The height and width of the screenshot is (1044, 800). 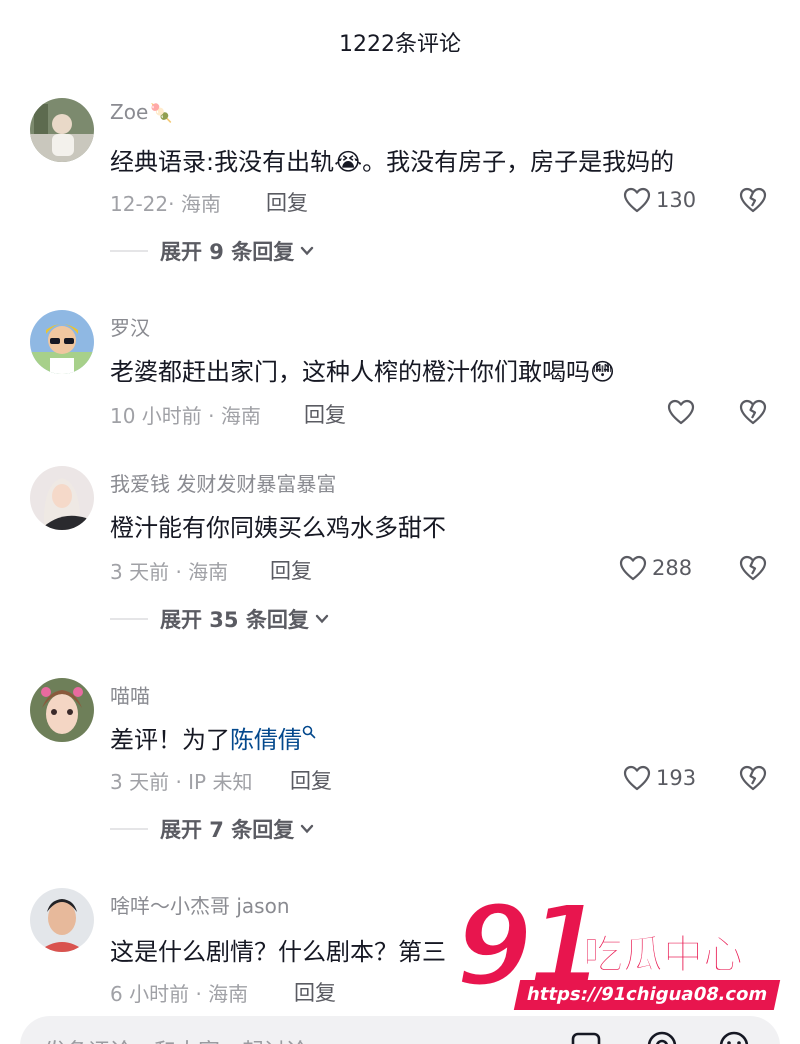 What do you see at coordinates (278, 528) in the screenshot?
I see `comment-text: 橙汁能有你同姨买么鸡水多甜不` at bounding box center [278, 528].